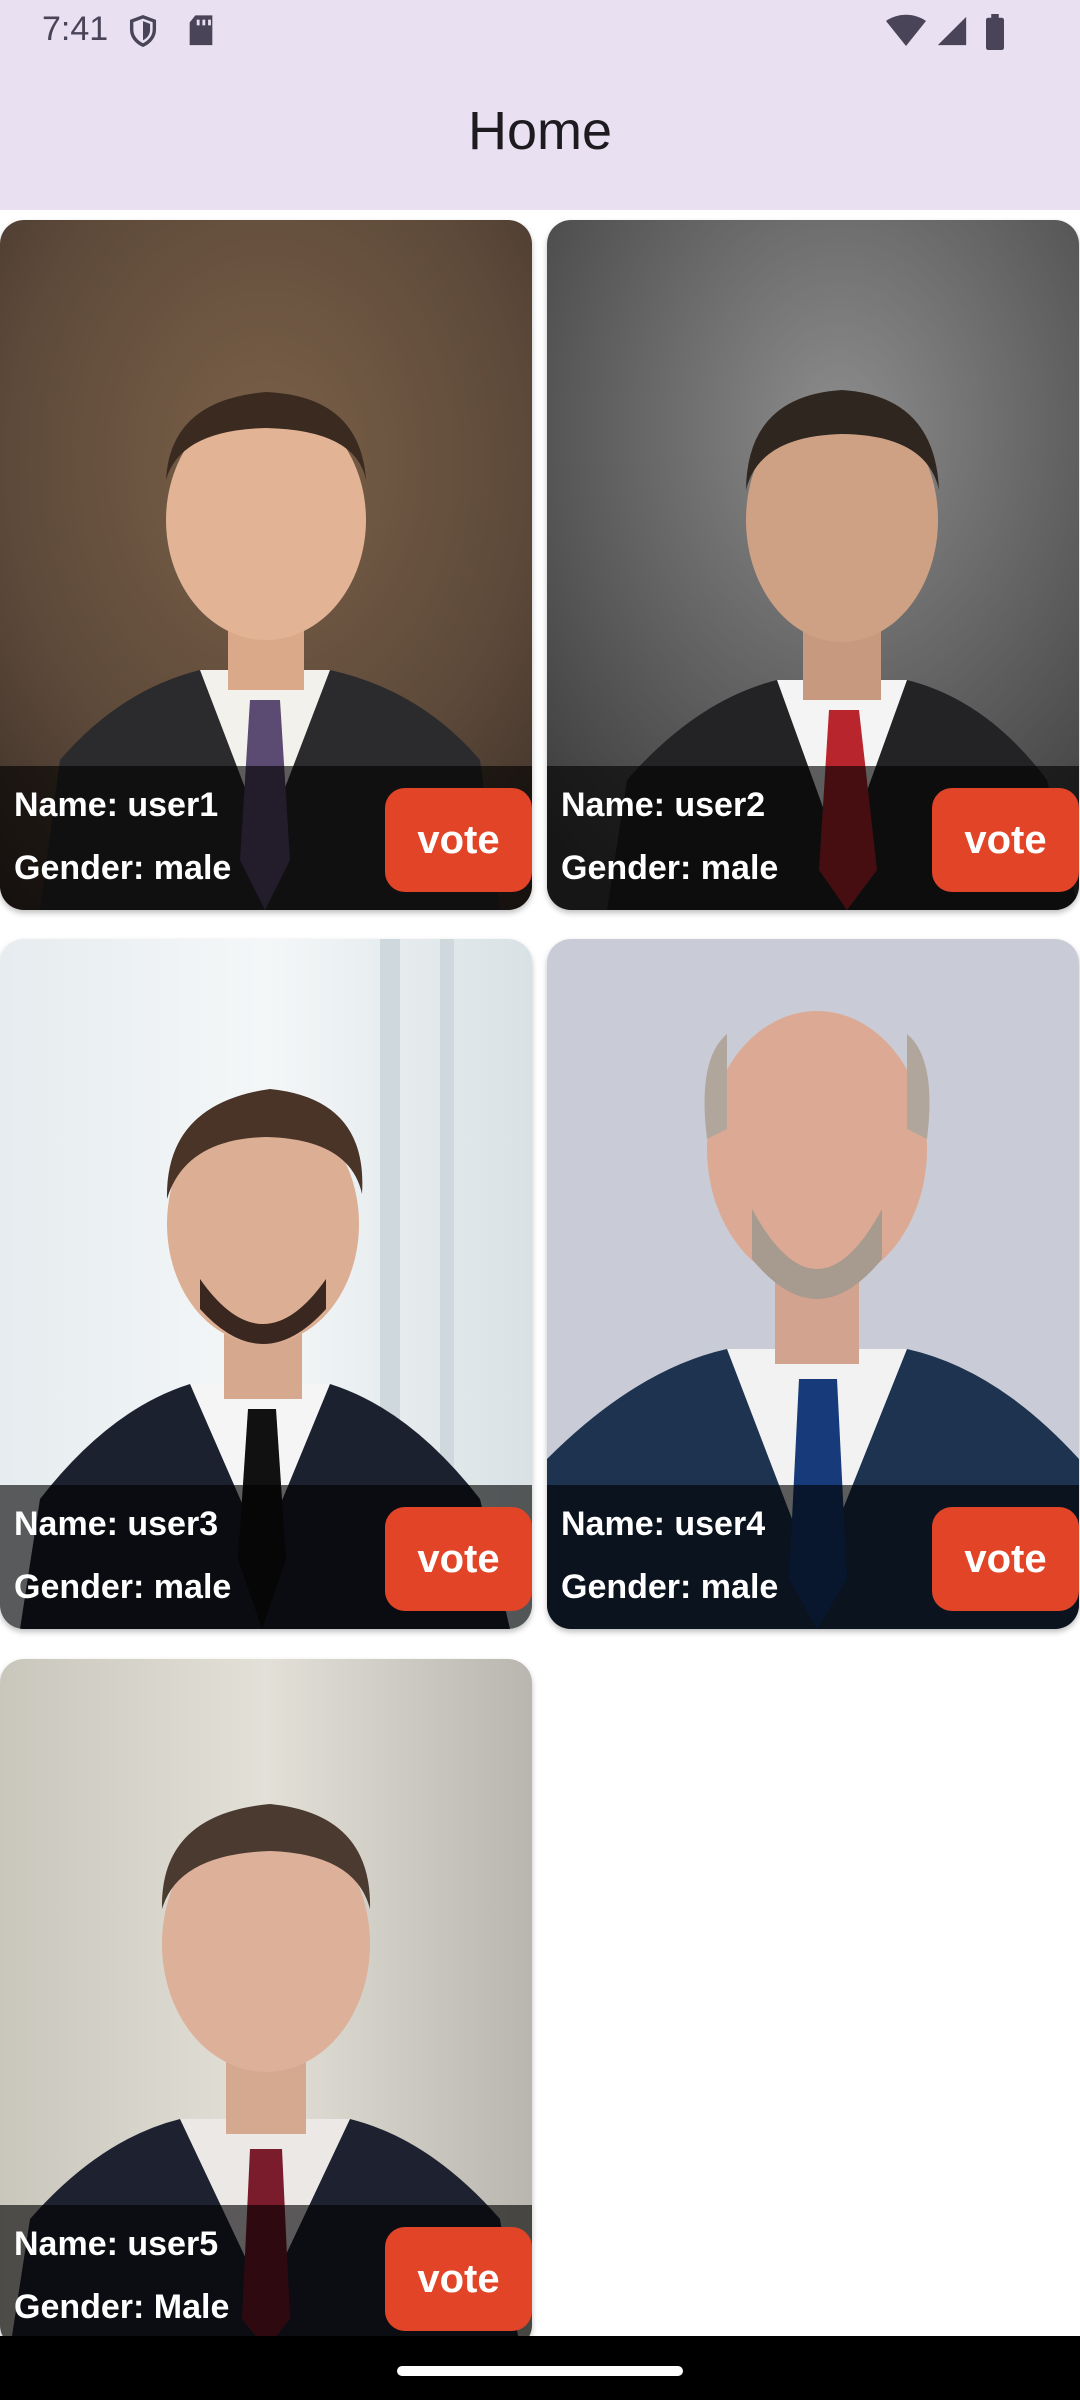 This screenshot has width=1080, height=2400. Describe the element at coordinates (995, 32) in the screenshot. I see `battery-icon` at that location.